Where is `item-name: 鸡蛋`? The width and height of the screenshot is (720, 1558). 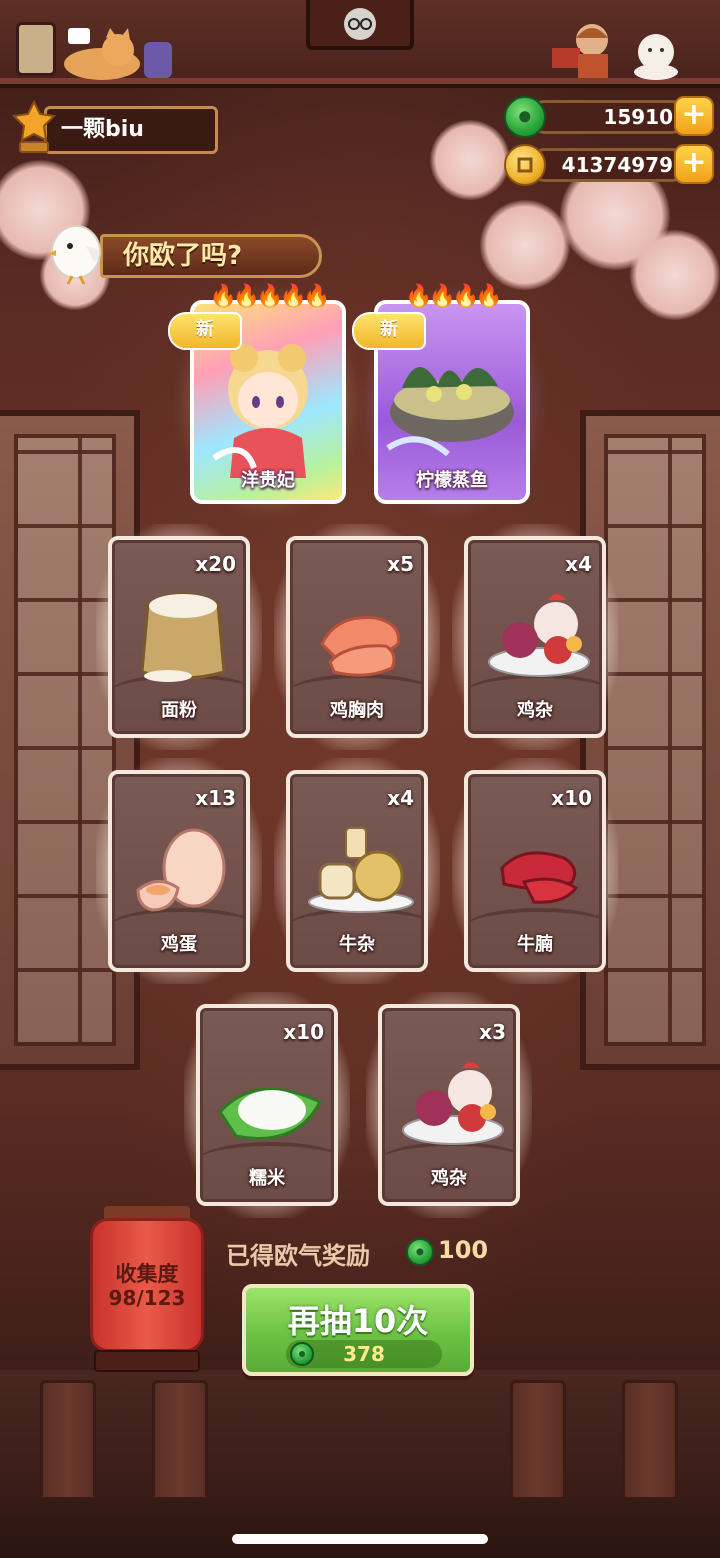 item-name: 鸡蛋 is located at coordinates (179, 944).